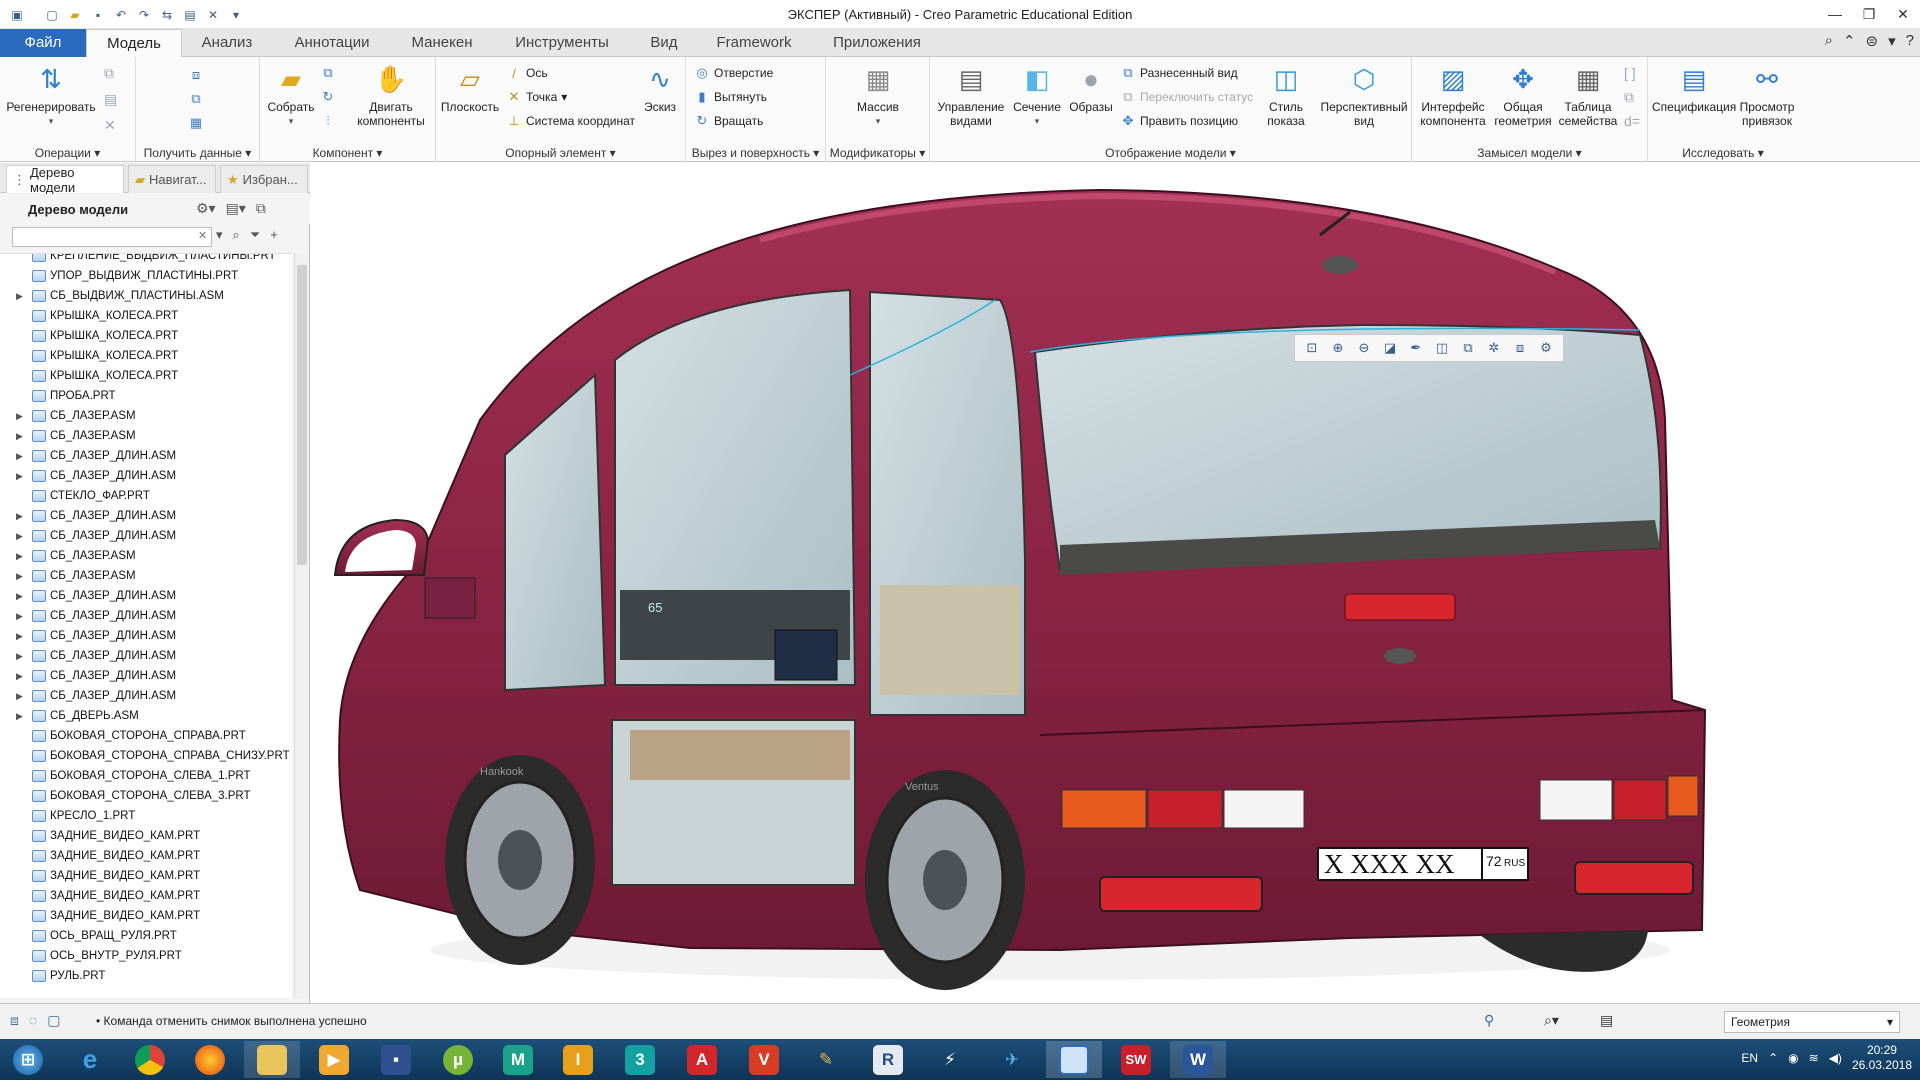  Describe the element at coordinates (255, 235) in the screenshot. I see `filter-icon: ⏷` at that location.